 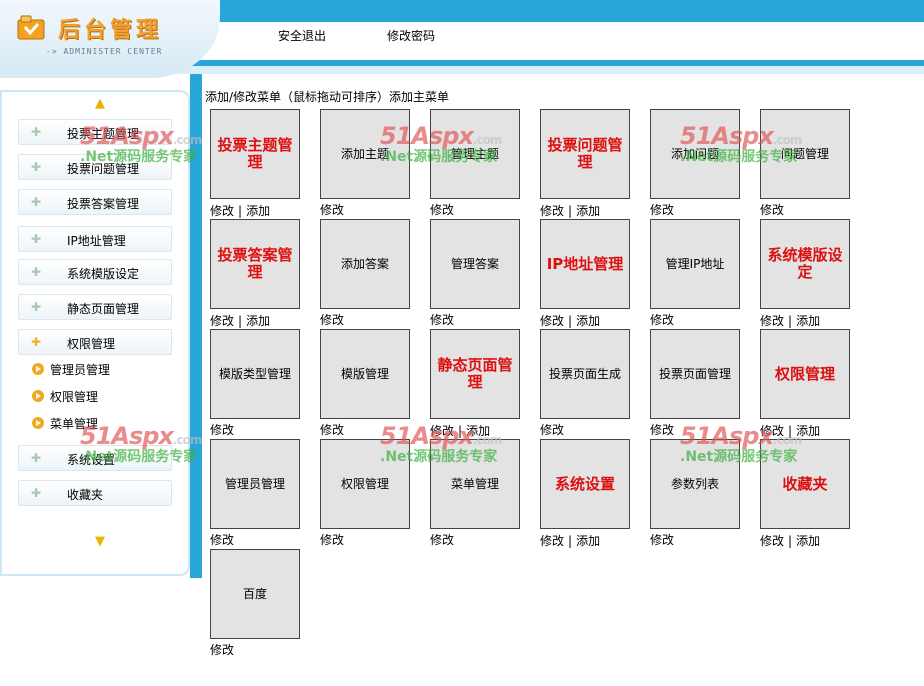 What do you see at coordinates (585, 264) in the screenshot?
I see `menu-tile: IP地址管理` at bounding box center [585, 264].